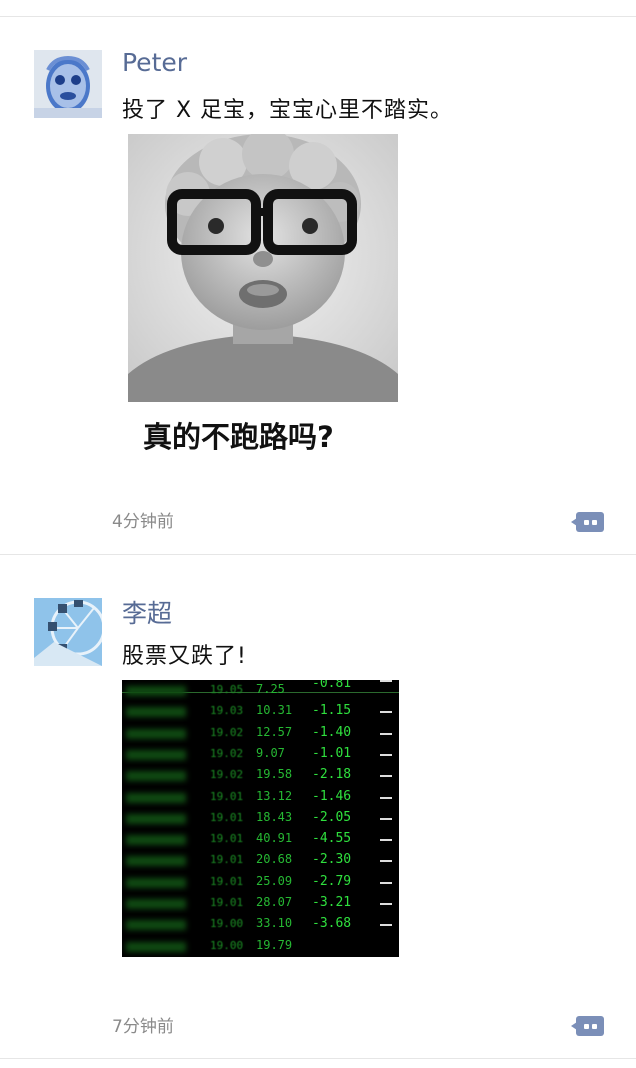 The image size is (636, 1068). Describe the element at coordinates (143, 522) in the screenshot. I see `post-timestamp: 4分钟前` at that location.